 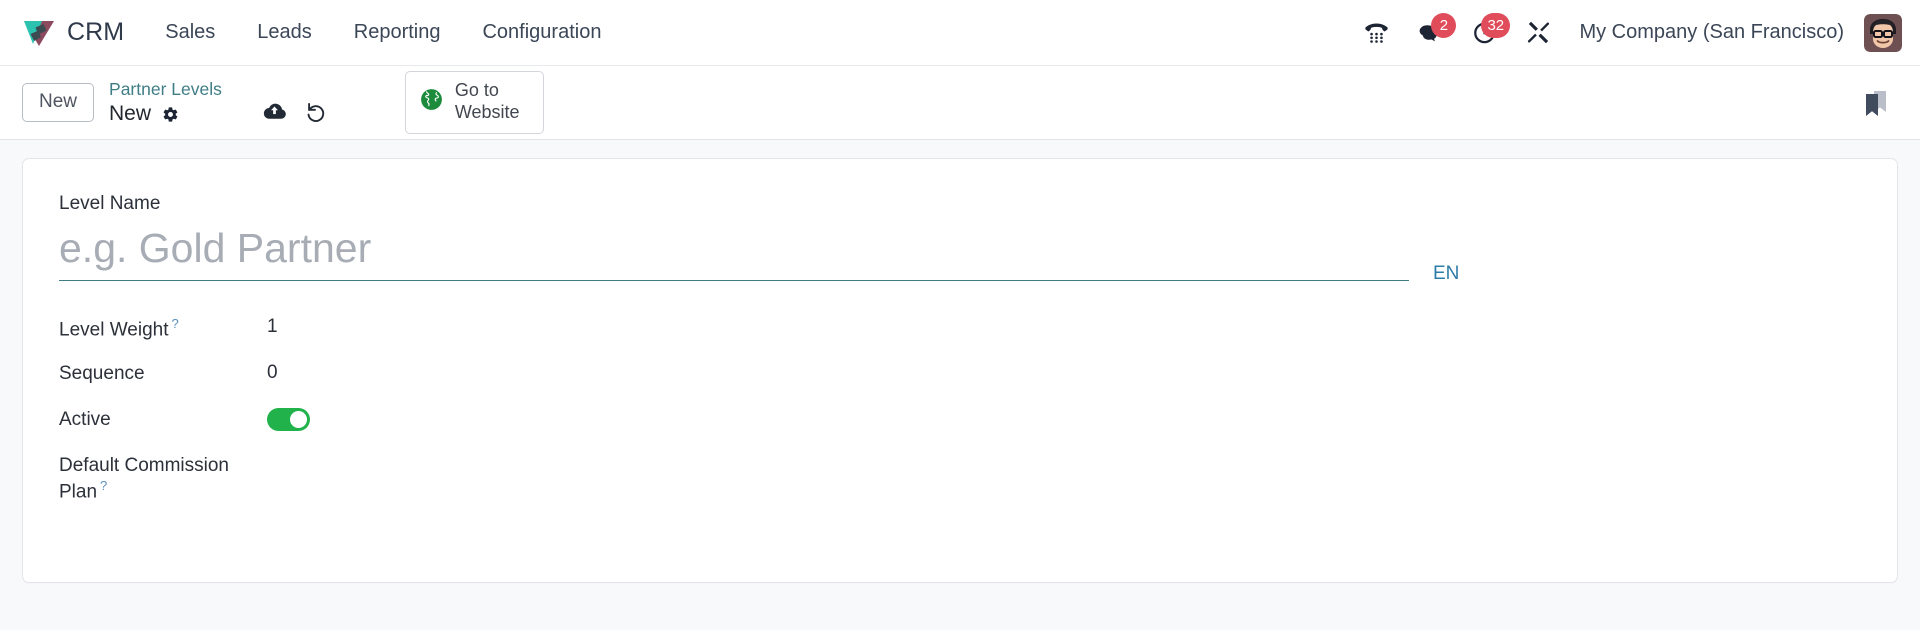 What do you see at coordinates (175, 323) in the screenshot?
I see `level-weight-tooltip-icon: ?` at bounding box center [175, 323].